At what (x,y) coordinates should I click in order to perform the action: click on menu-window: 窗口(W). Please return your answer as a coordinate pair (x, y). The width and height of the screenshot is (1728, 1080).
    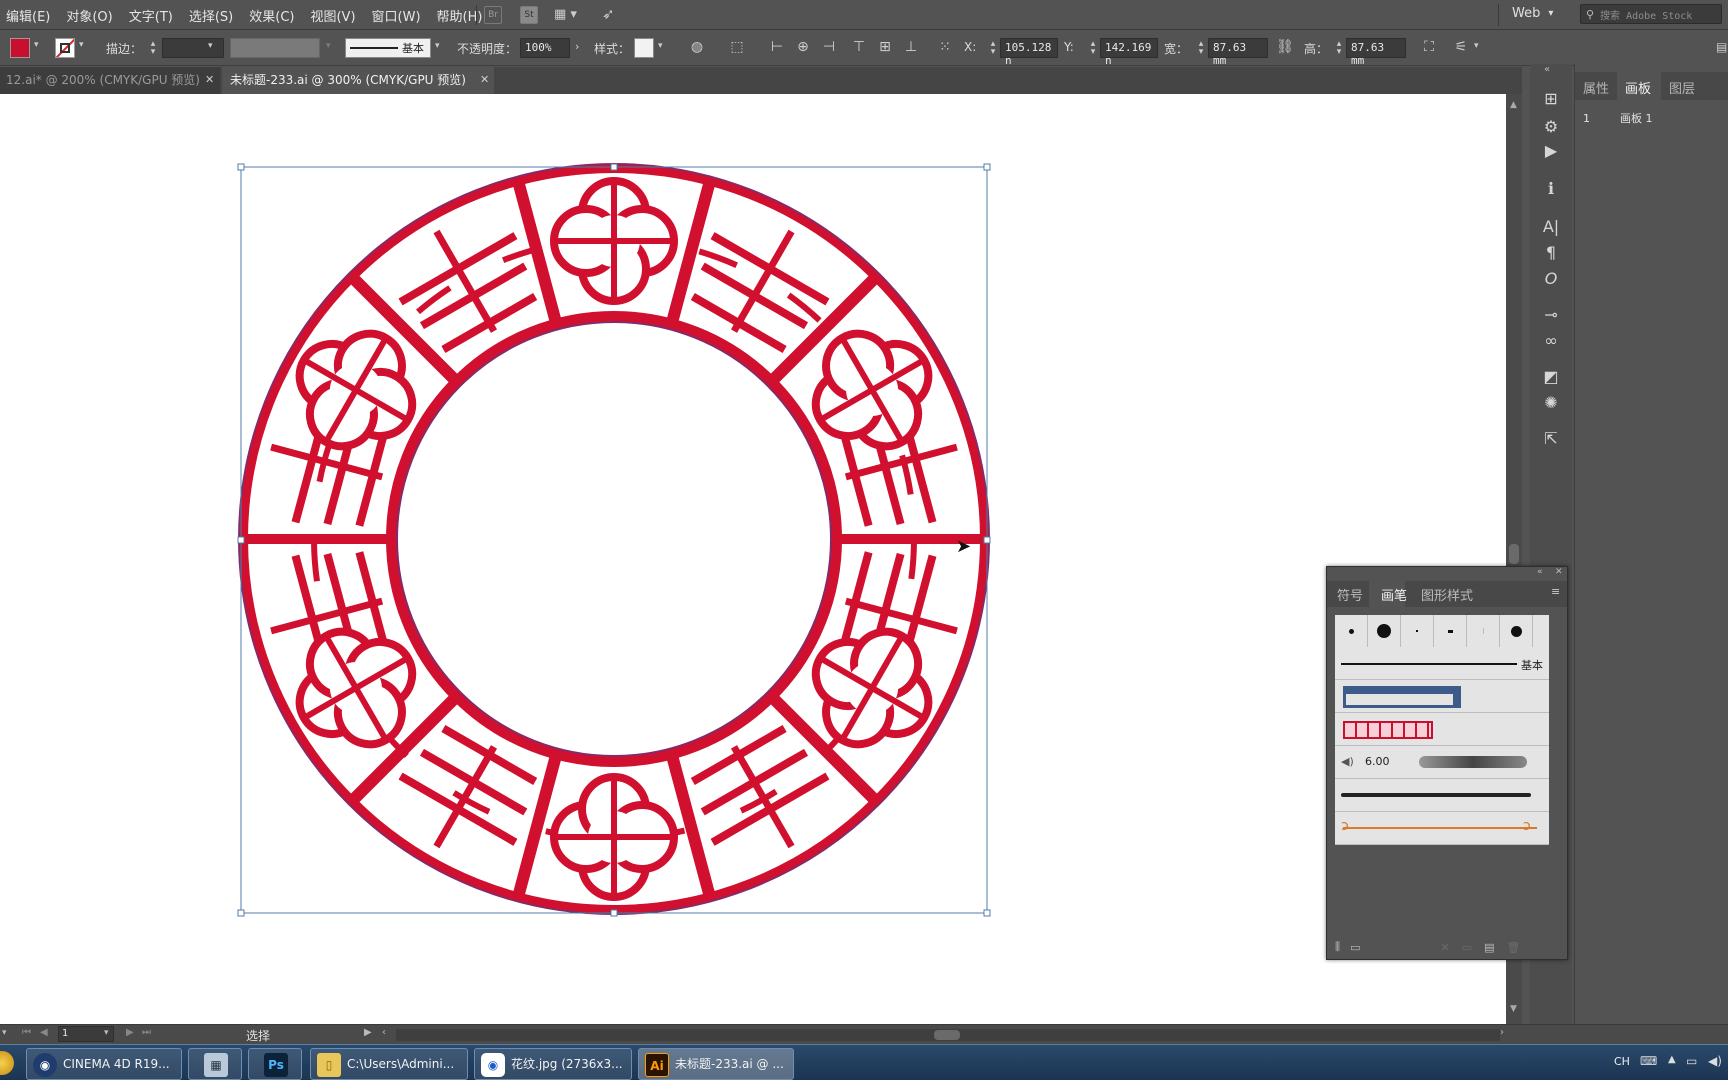
    Looking at the image, I should click on (396, 15).